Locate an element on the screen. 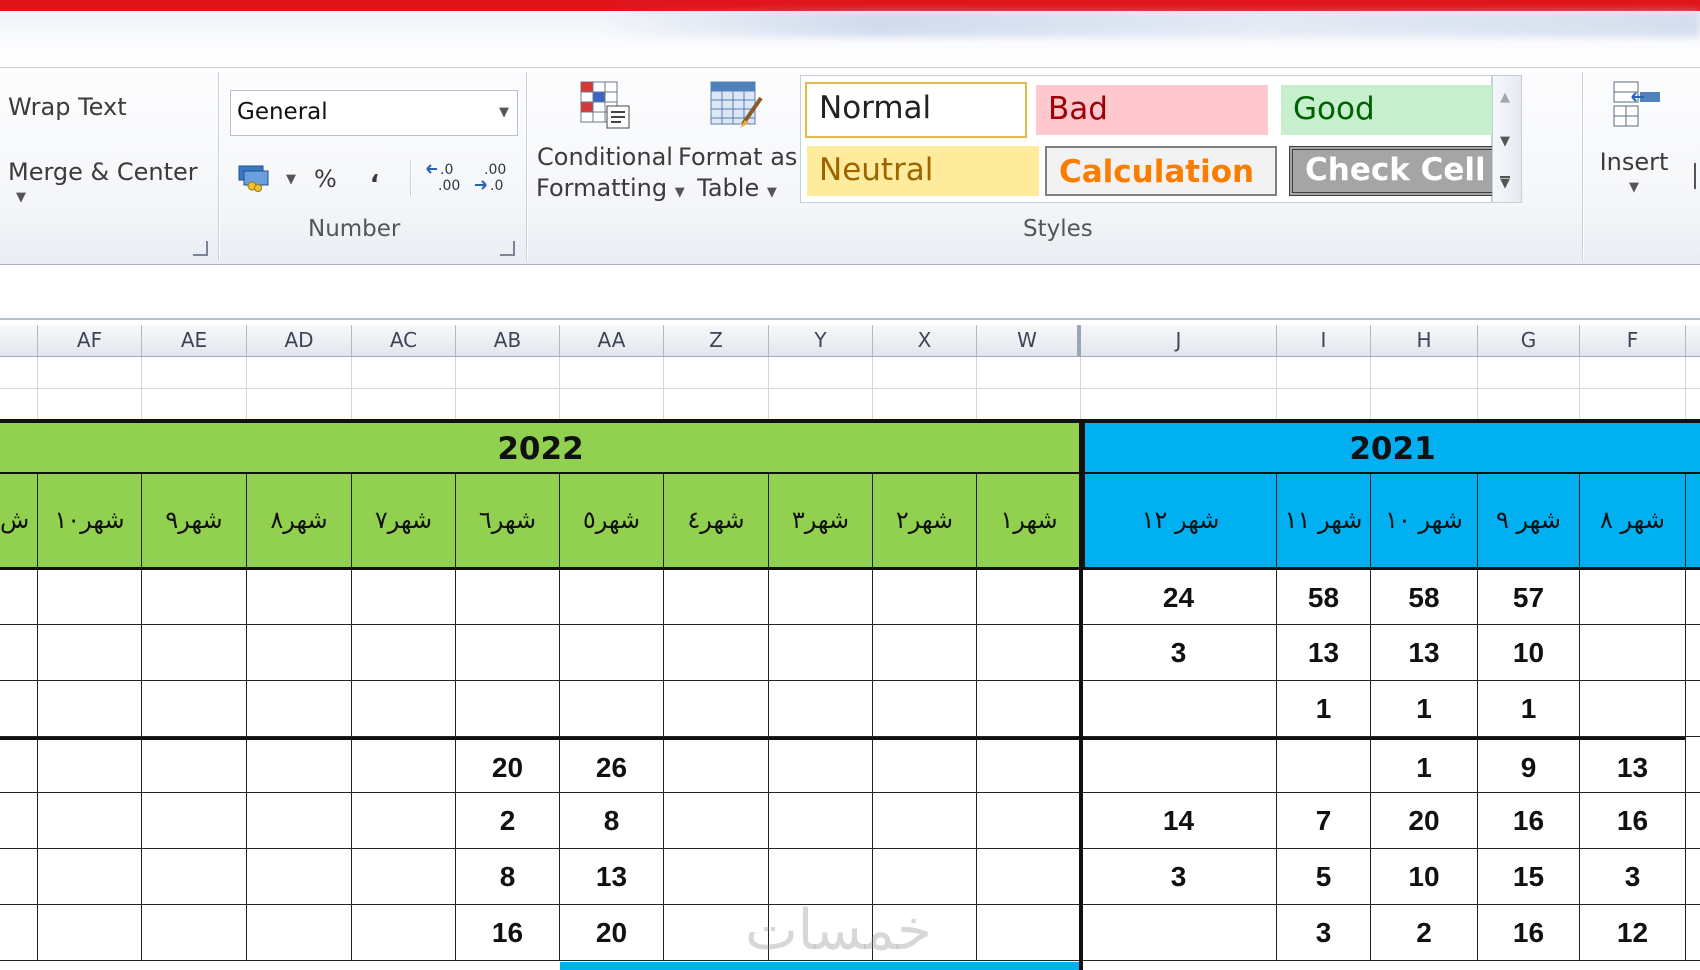 Image resolution: width=1700 pixels, height=970 pixels. formula-bar is located at coordinates (850, 293).